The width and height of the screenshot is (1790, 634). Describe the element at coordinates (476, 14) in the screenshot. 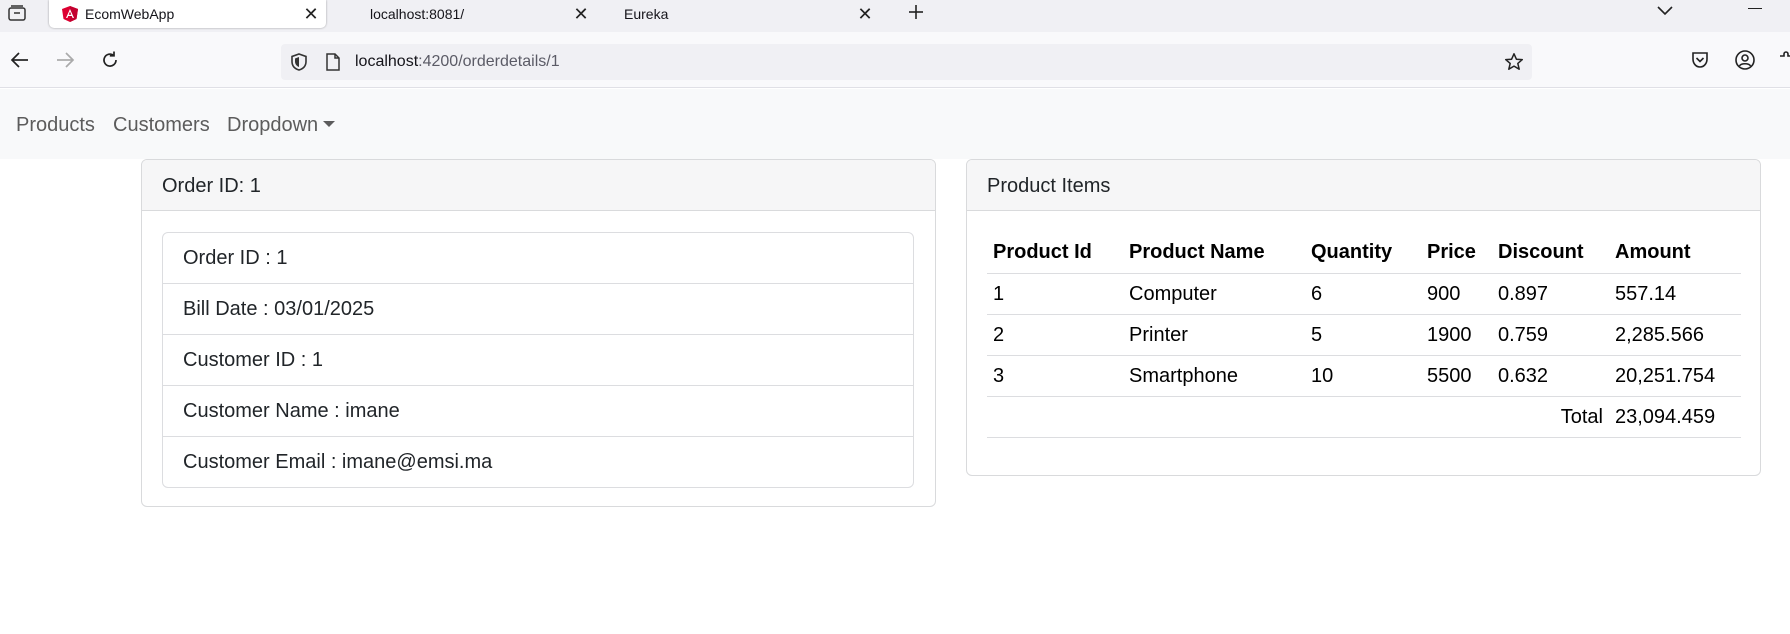

I see `tab-localhost-8081: localhost:8081/ ✕` at that location.